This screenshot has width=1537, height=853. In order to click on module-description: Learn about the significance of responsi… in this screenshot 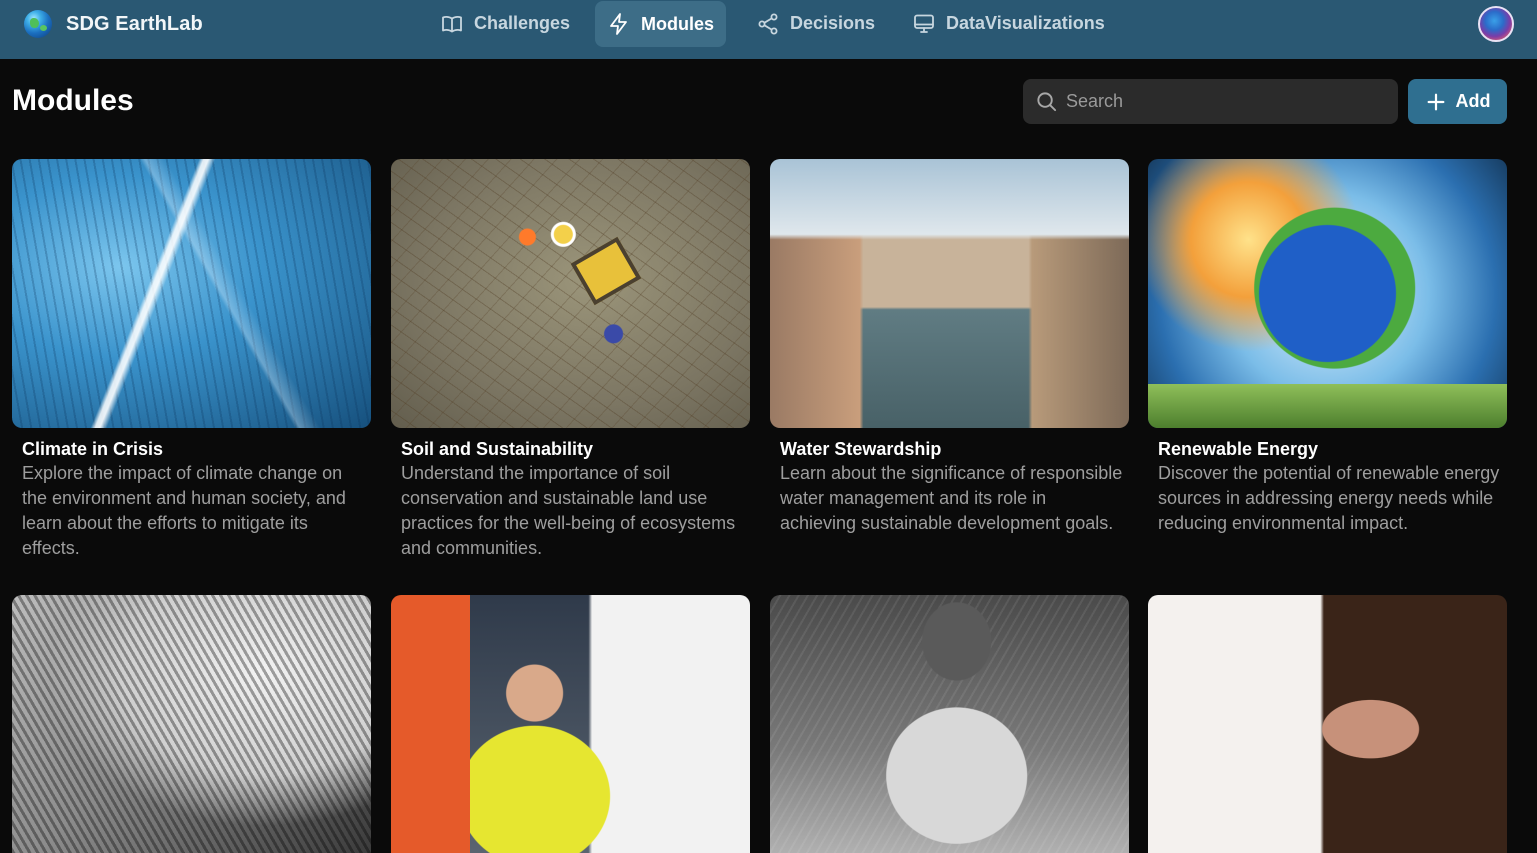, I will do `click(951, 498)`.